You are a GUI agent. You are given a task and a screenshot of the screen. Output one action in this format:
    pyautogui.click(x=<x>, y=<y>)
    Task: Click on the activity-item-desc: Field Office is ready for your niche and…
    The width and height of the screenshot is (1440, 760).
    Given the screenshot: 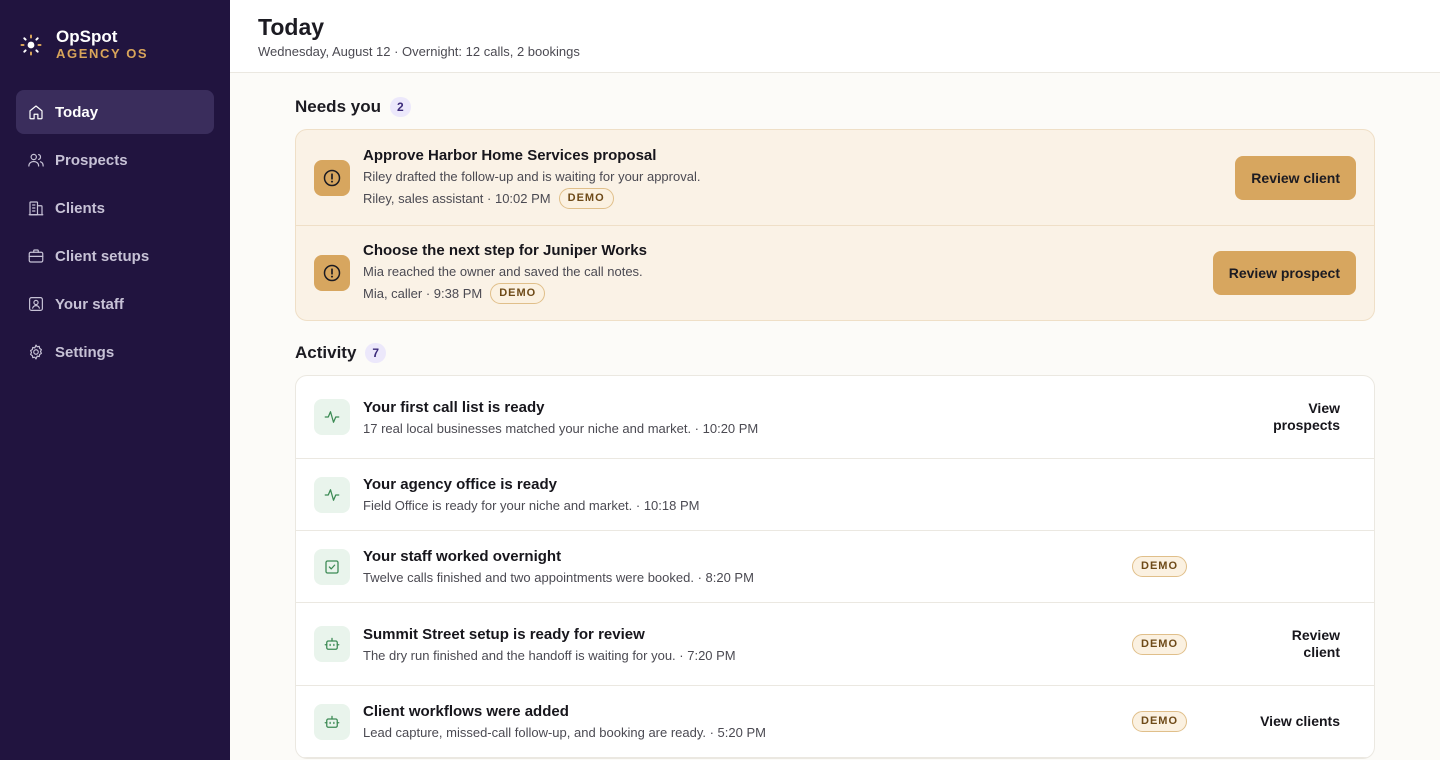 What is the action you would take?
    pyautogui.click(x=531, y=505)
    